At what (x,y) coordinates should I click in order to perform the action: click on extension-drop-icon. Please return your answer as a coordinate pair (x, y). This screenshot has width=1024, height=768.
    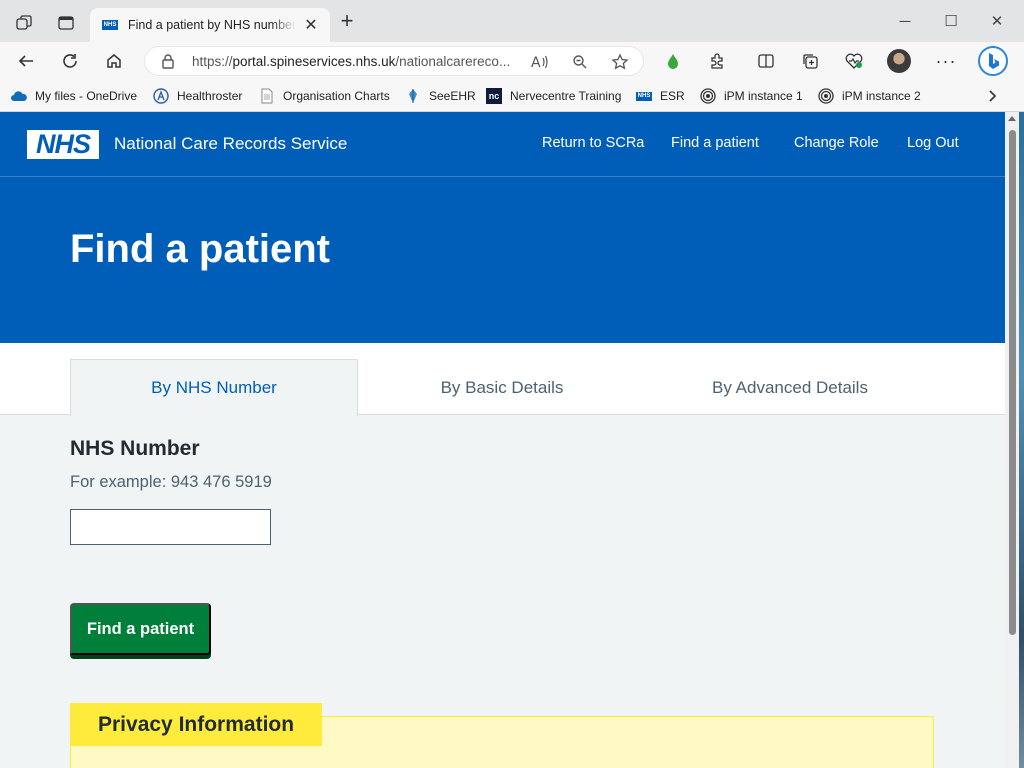
    Looking at the image, I should click on (673, 61).